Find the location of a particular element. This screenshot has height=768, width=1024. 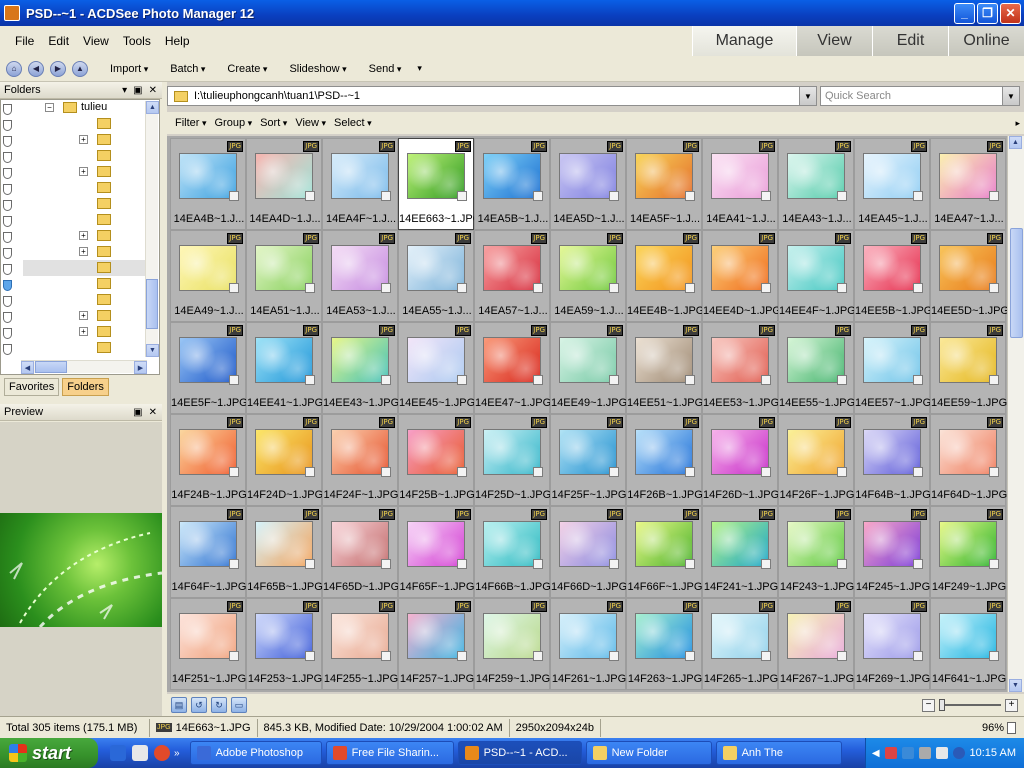

menu-edit: Edit is located at coordinates (58, 41).